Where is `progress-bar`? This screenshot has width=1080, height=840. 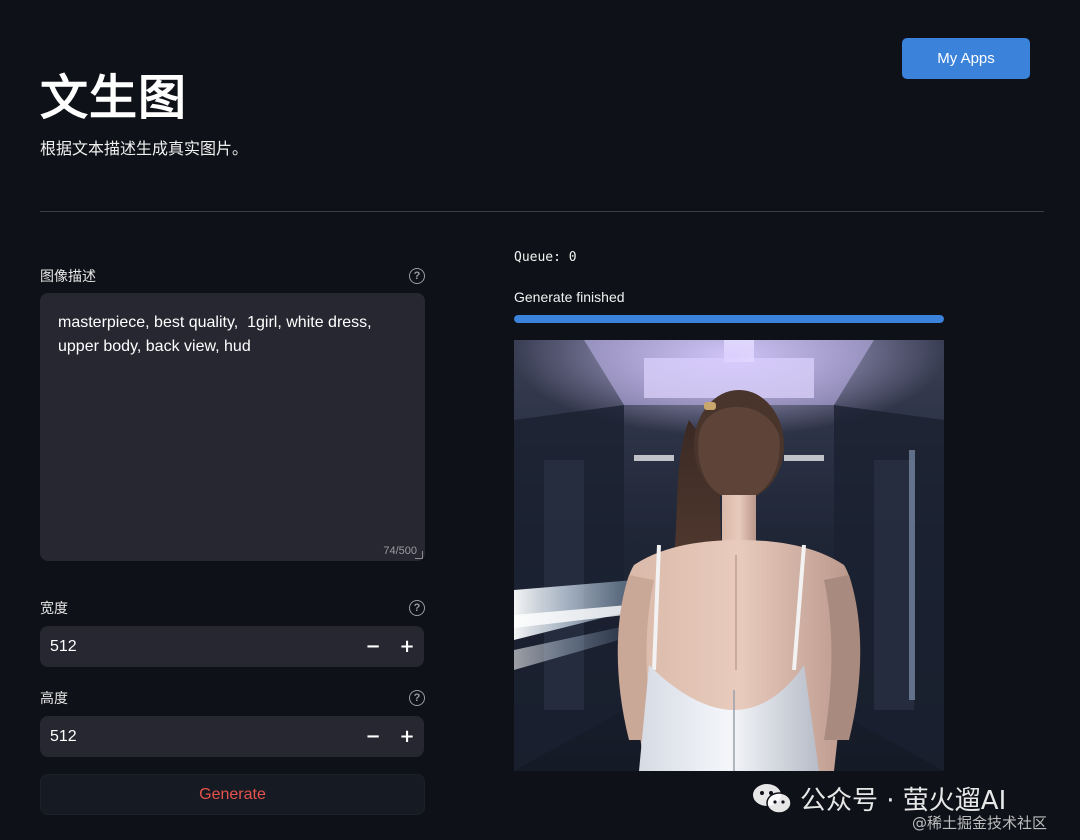 progress-bar is located at coordinates (729, 319).